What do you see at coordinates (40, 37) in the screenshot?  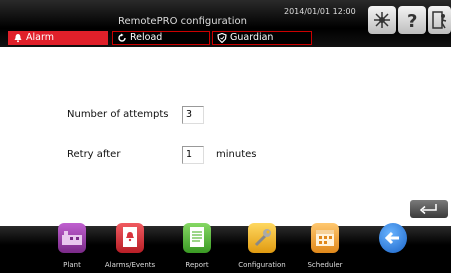 I see `tab-alarm-label: Alarm` at bounding box center [40, 37].